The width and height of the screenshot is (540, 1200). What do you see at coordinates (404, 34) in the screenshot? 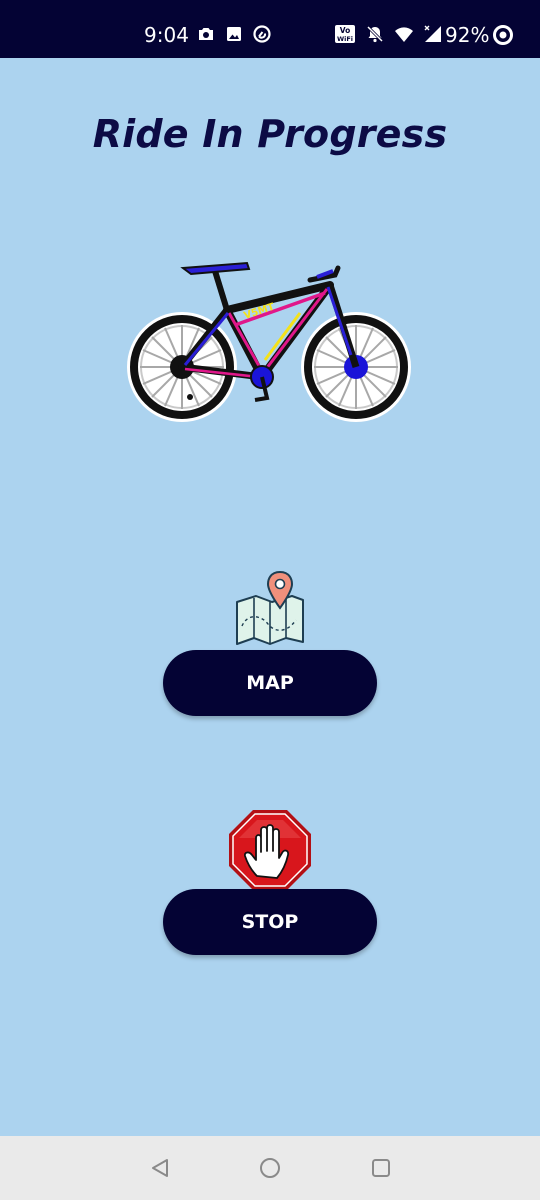
I see `wifi-icon` at bounding box center [404, 34].